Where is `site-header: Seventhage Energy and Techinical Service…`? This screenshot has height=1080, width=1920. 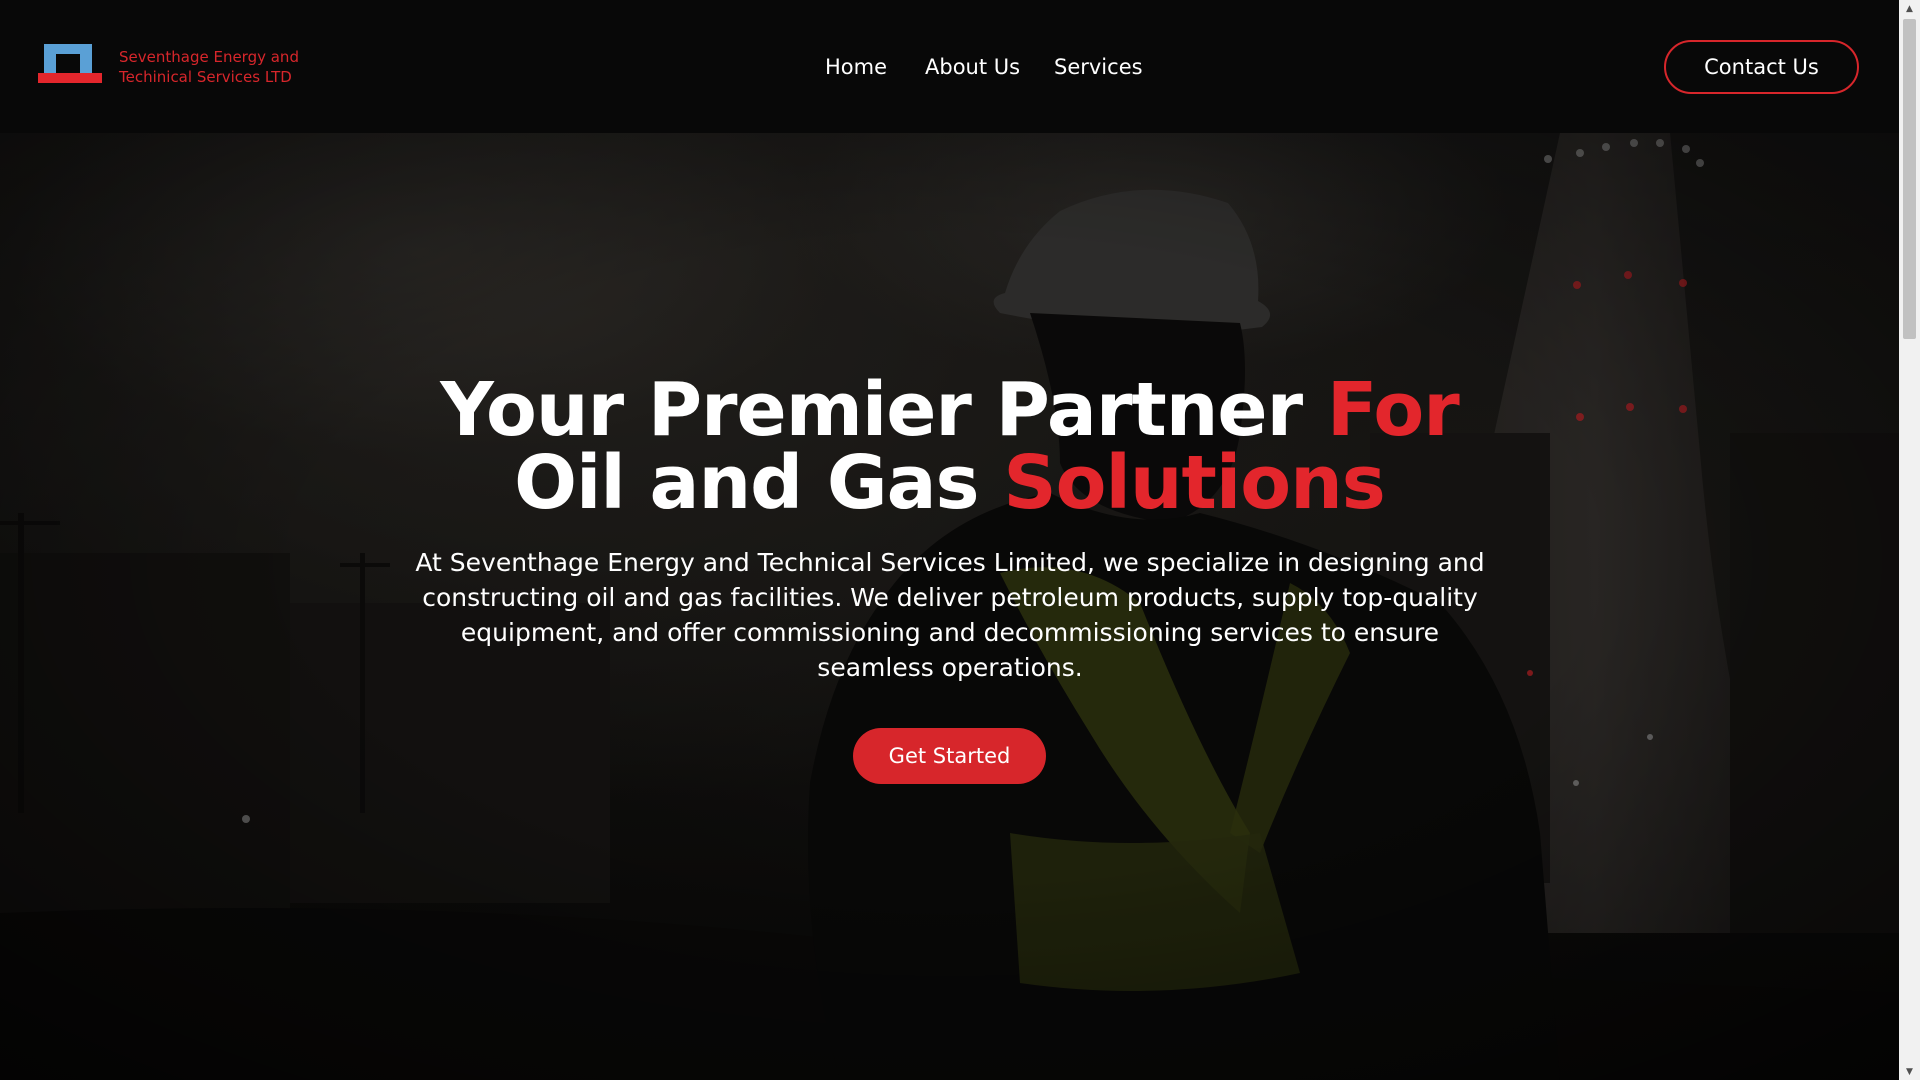 site-header: Seventhage Energy and Techinical Service… is located at coordinates (949, 66).